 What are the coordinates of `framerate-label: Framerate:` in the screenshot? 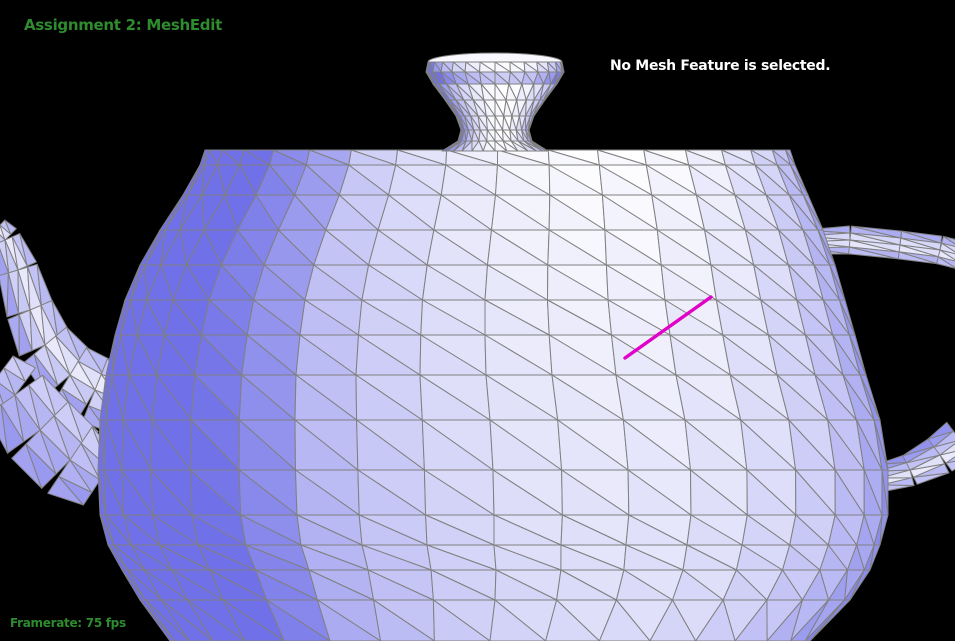 It's located at (46, 623).